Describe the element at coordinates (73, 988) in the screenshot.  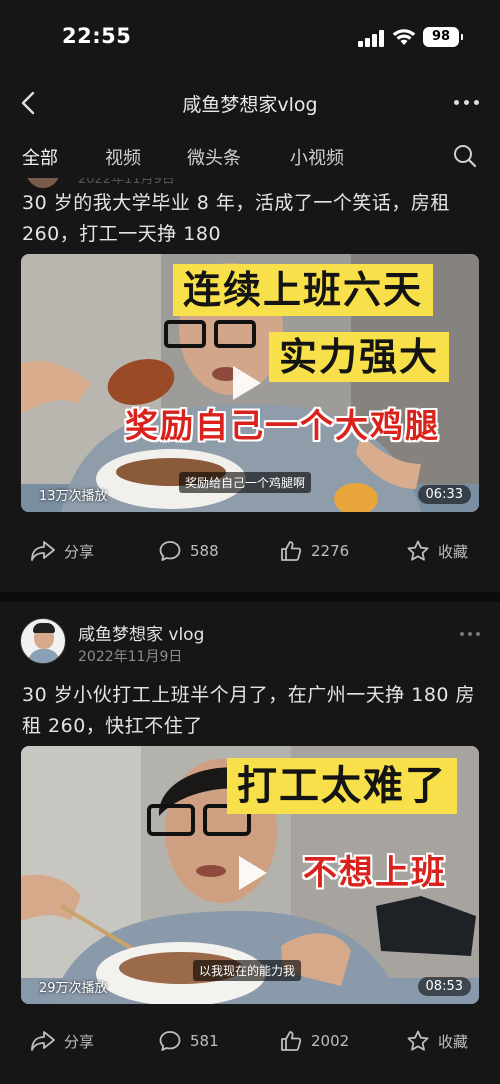
I see `view-count: 29万次播放` at that location.